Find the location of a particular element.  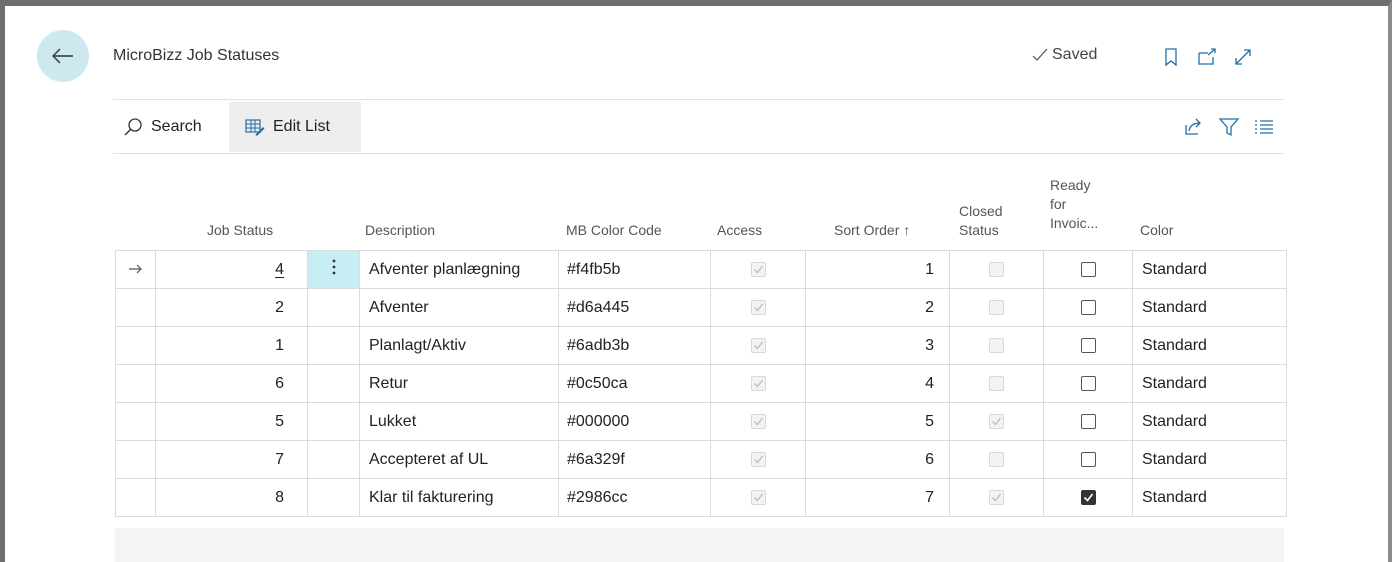

column-header-mb-color-code: MB Color Code is located at coordinates (614, 230).